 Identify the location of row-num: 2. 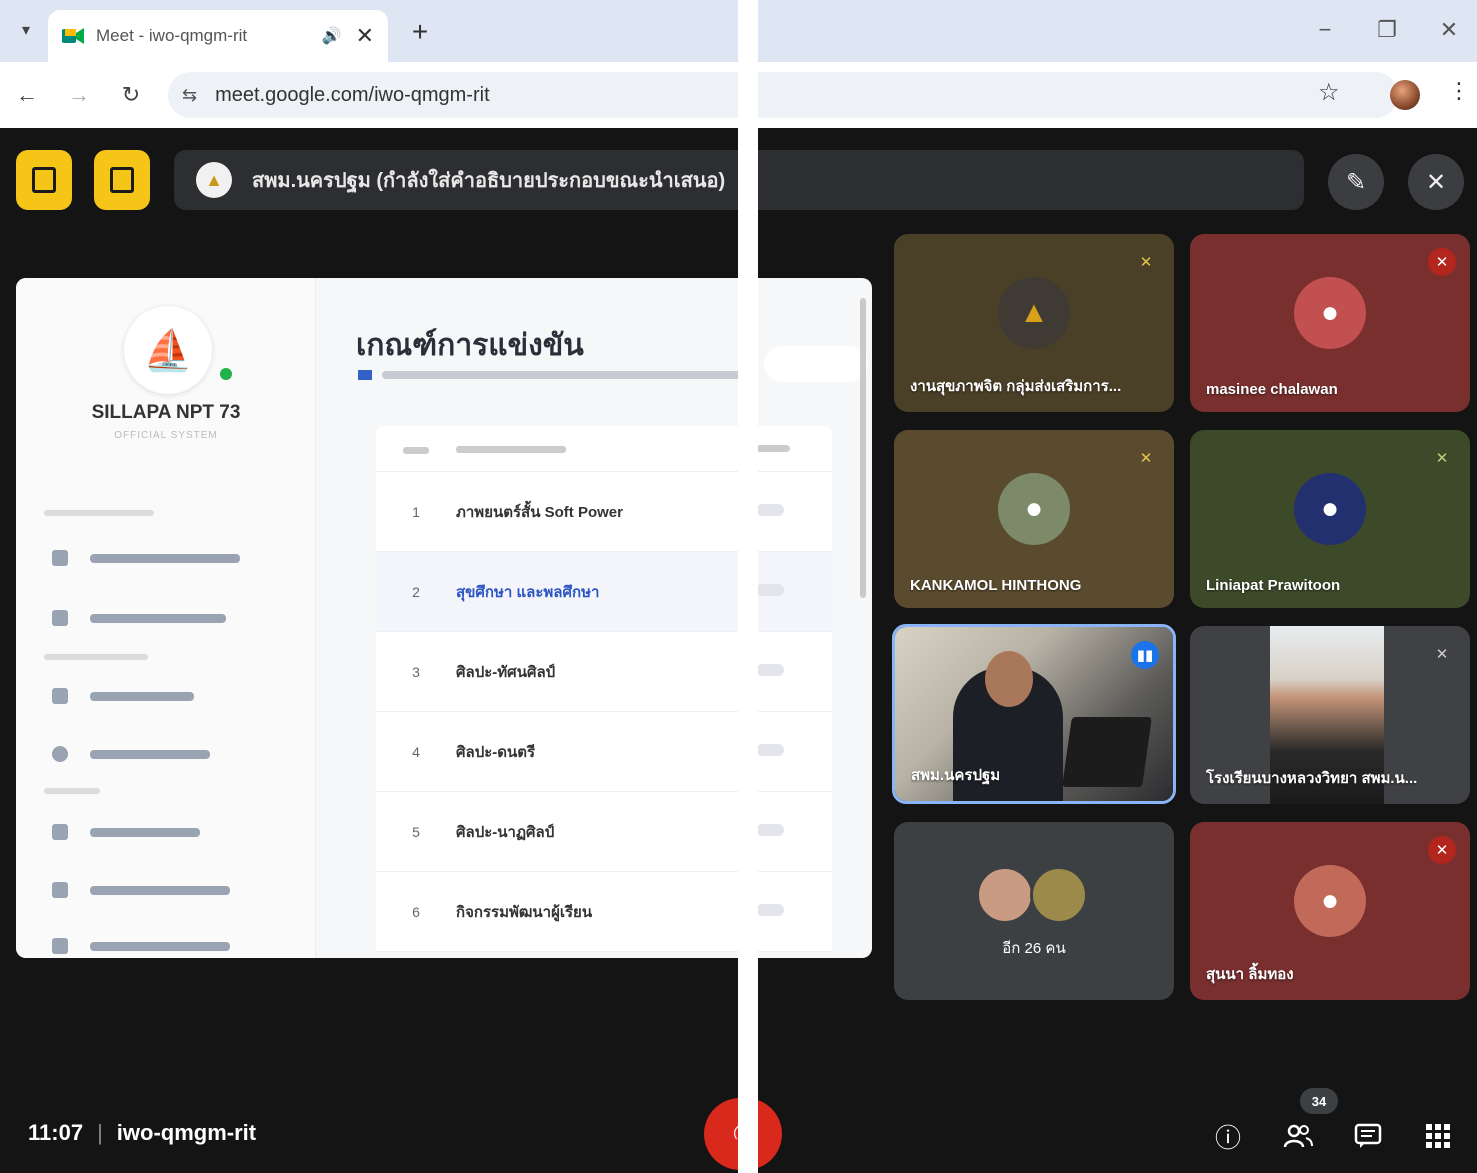
(416, 591).